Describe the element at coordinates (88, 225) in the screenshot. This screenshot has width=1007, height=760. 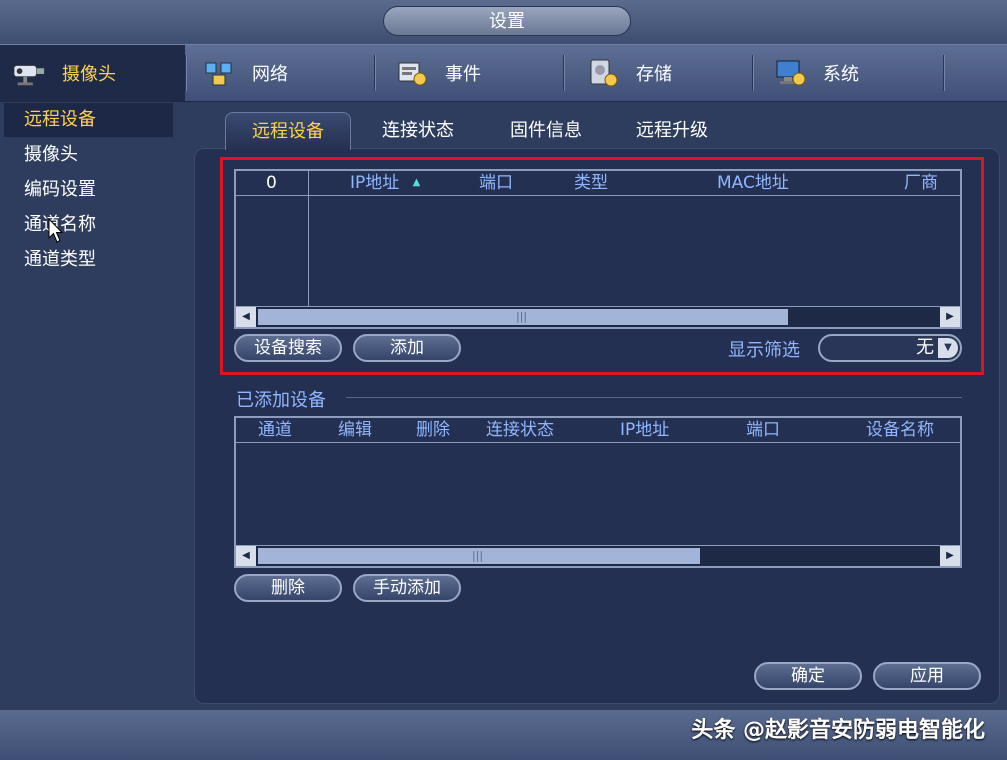
I see `sidebar-item-channel-name: 通道名称` at that location.